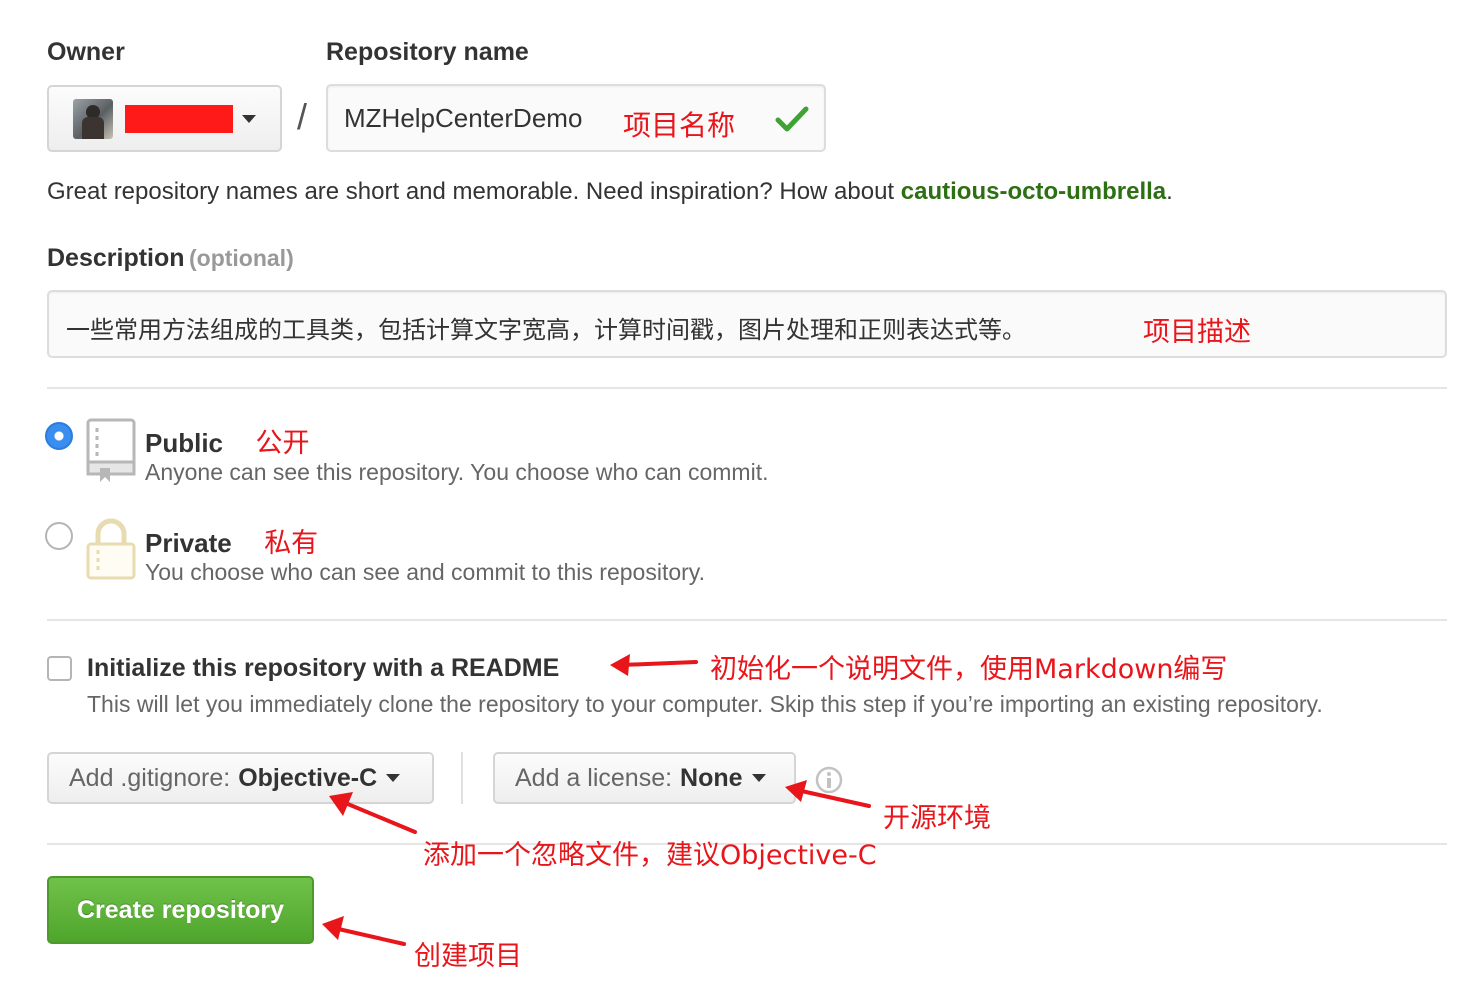 The width and height of the screenshot is (1476, 990). What do you see at coordinates (59, 436) in the screenshot?
I see `public-radio` at bounding box center [59, 436].